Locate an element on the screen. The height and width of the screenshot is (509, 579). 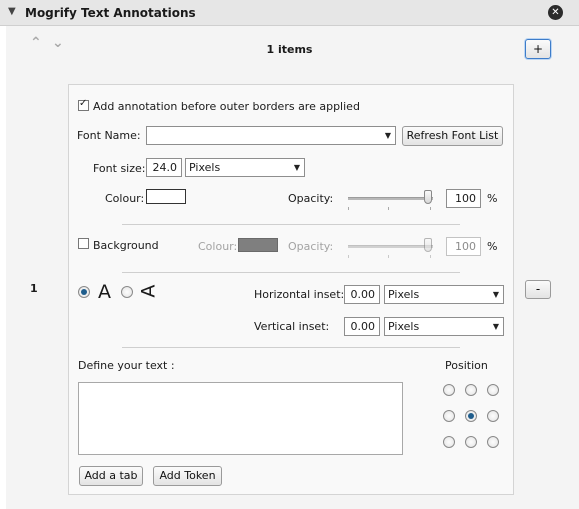
item-index: 1 is located at coordinates (34, 288).